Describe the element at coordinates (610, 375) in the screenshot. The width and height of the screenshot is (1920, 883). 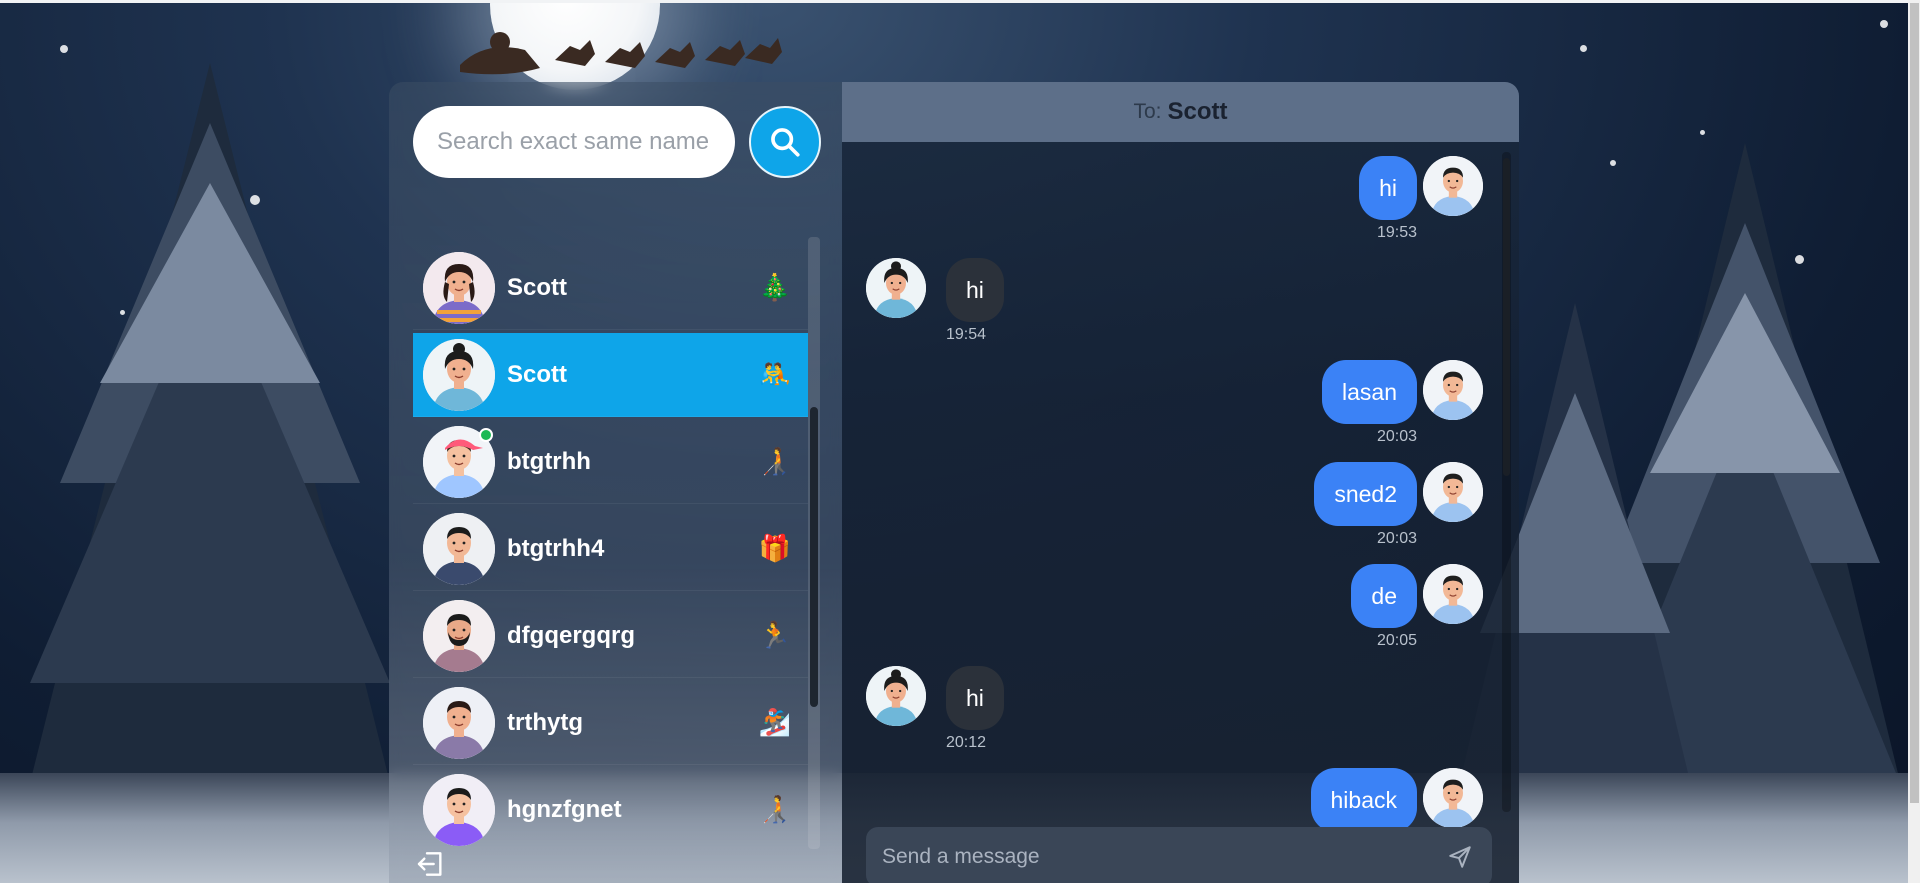
I see `contact-item: Scott 🤼` at that location.